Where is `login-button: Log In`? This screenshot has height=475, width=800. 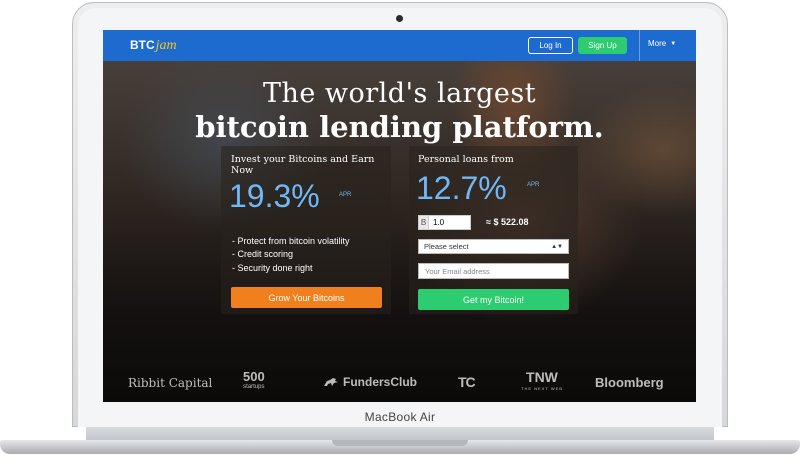 login-button: Log In is located at coordinates (550, 45).